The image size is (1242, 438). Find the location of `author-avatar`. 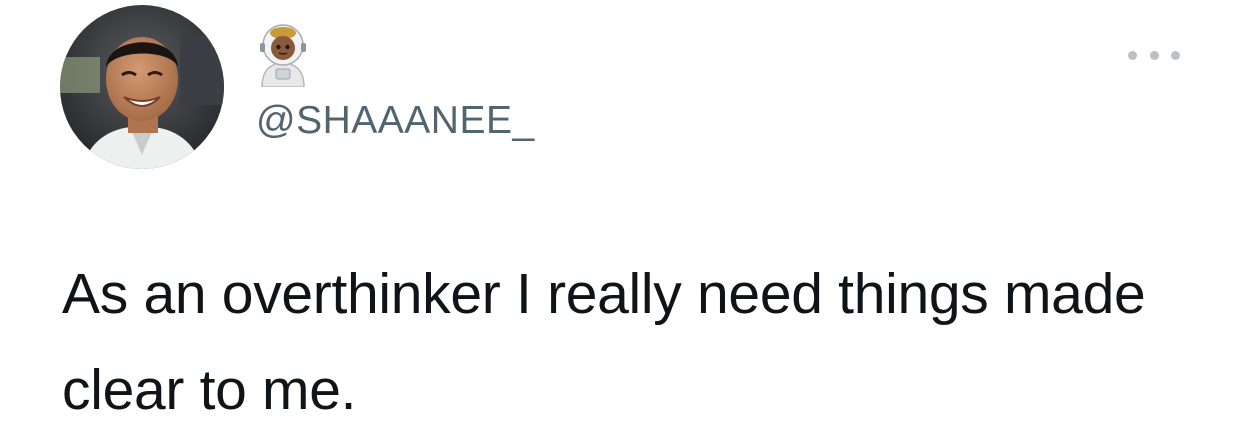

author-avatar is located at coordinates (142, 87).